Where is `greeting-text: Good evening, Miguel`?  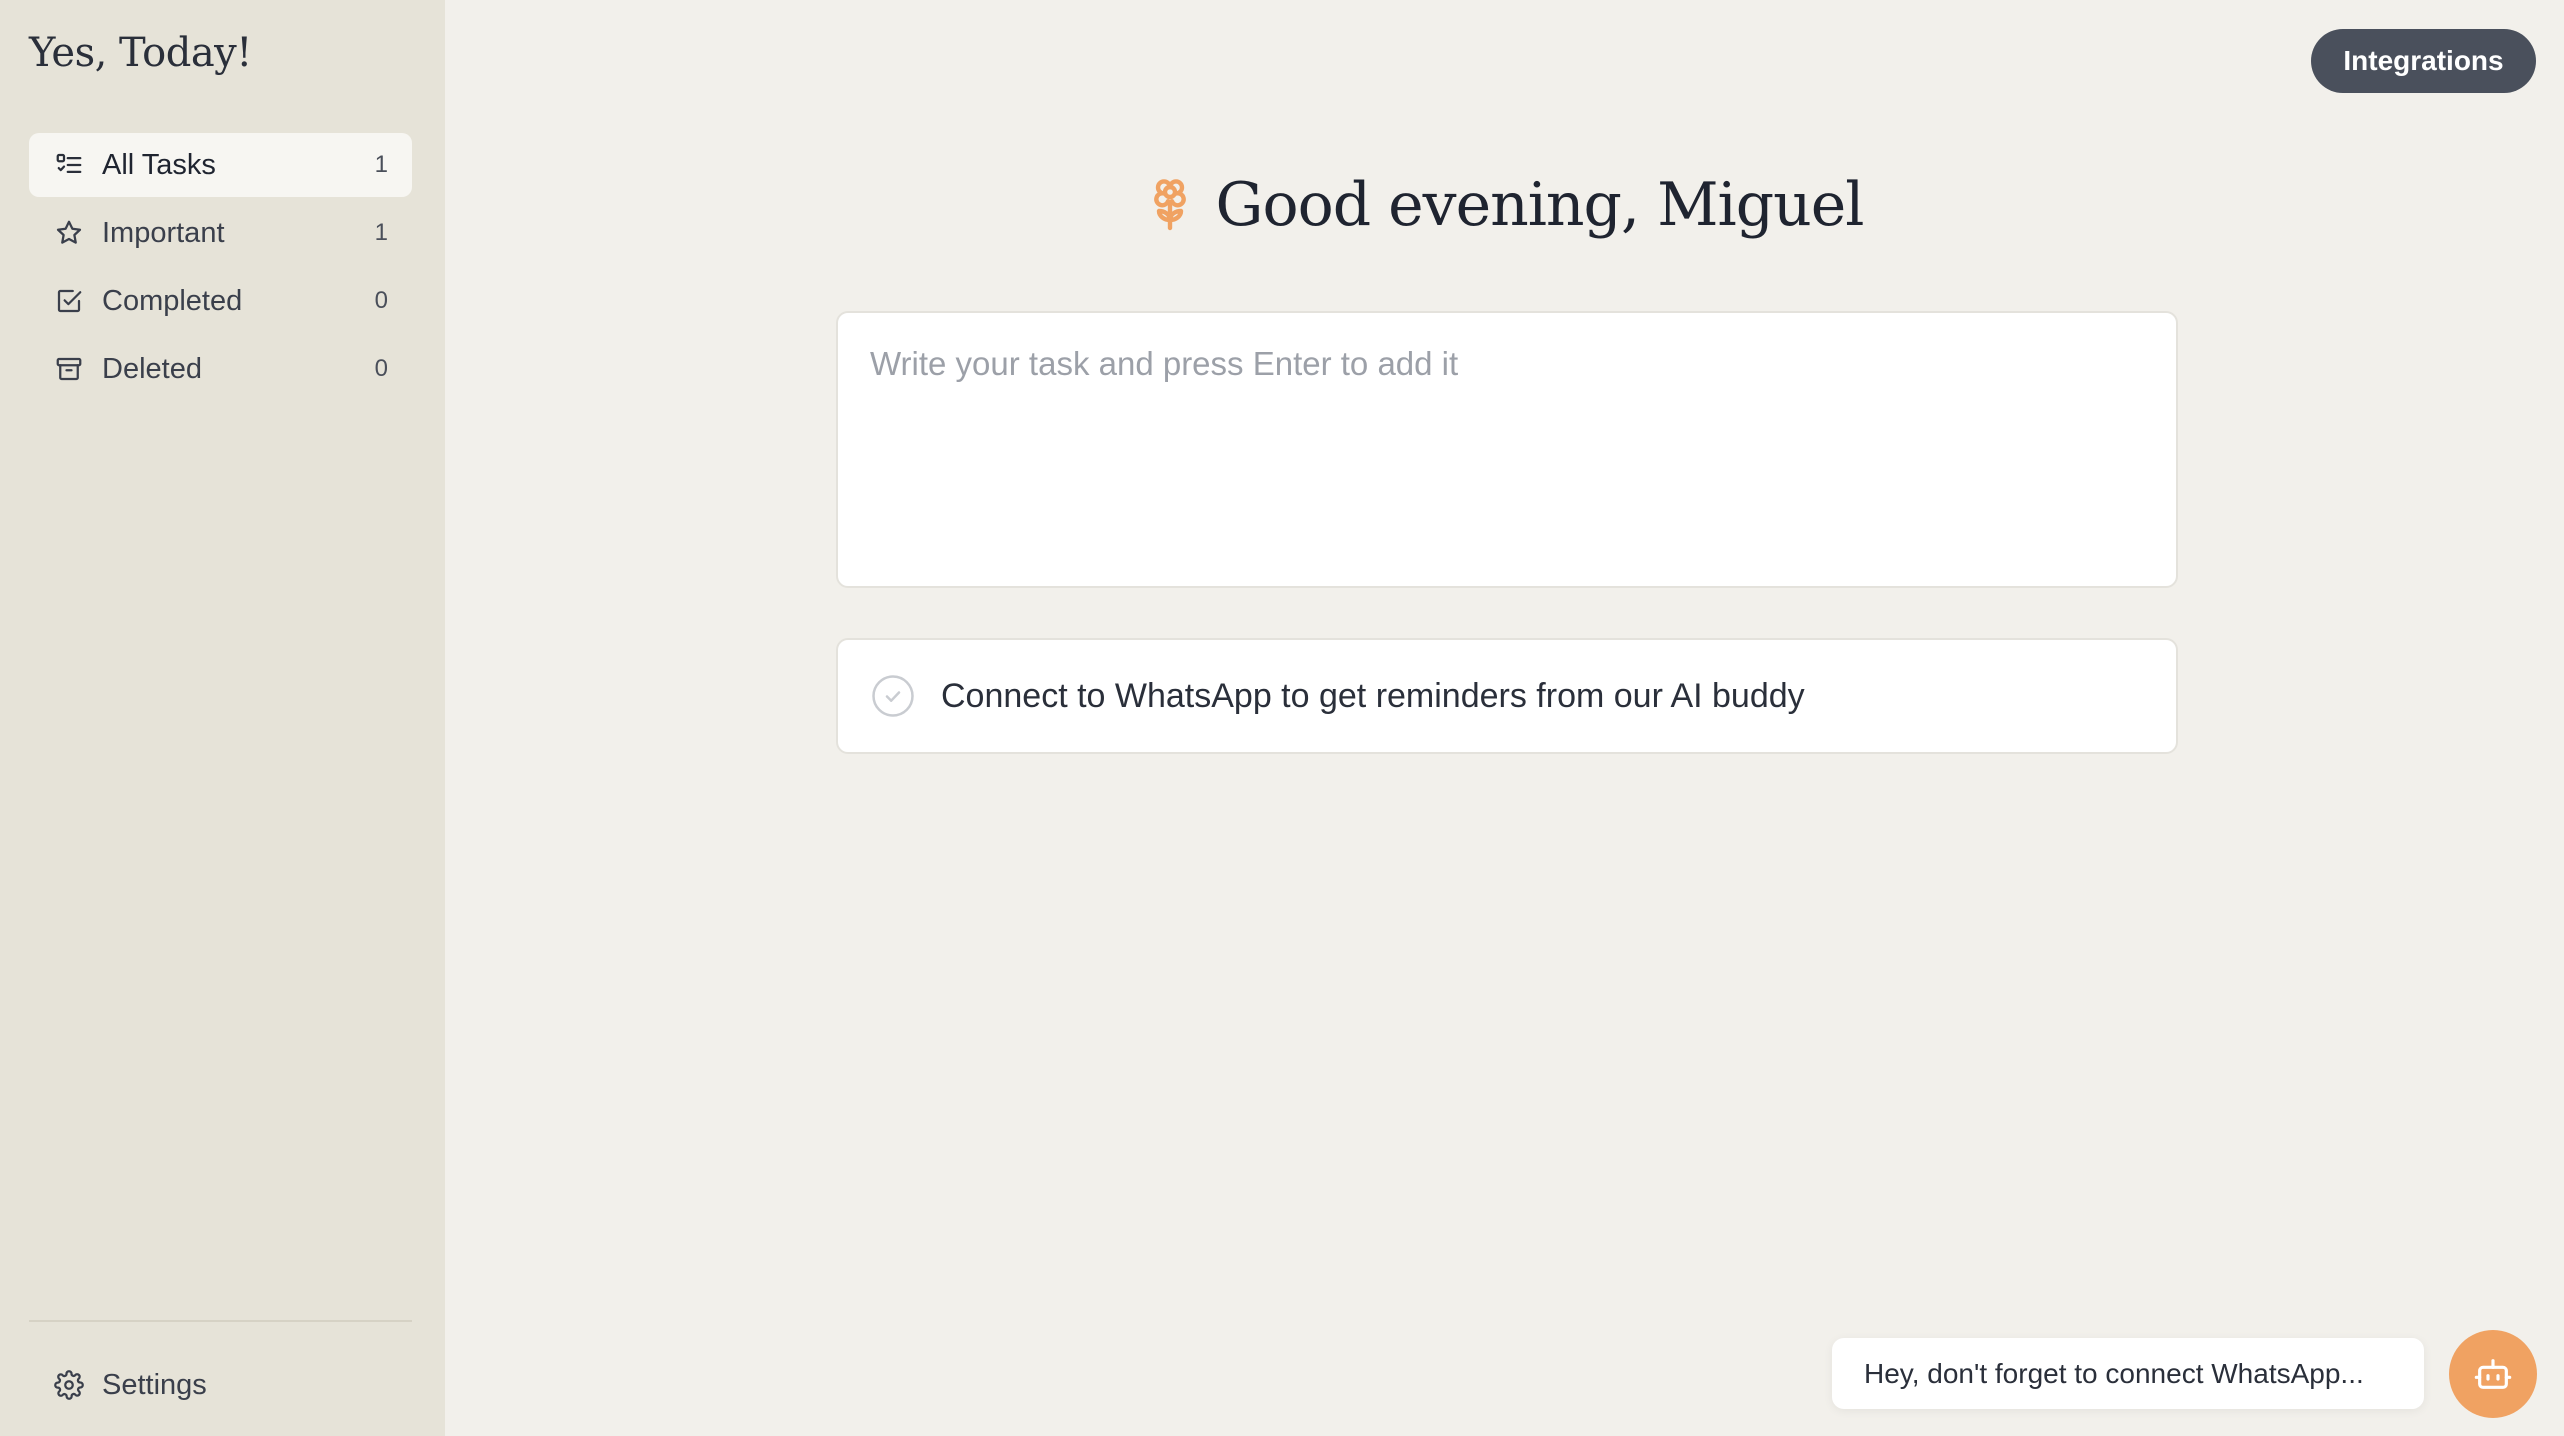
greeting-text: Good evening, Miguel is located at coordinates (1540, 205).